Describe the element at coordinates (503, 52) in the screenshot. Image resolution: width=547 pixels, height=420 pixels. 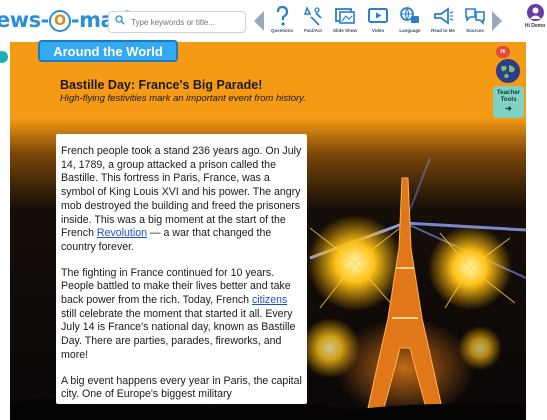
I see `hi-badge-icon: Hi` at that location.